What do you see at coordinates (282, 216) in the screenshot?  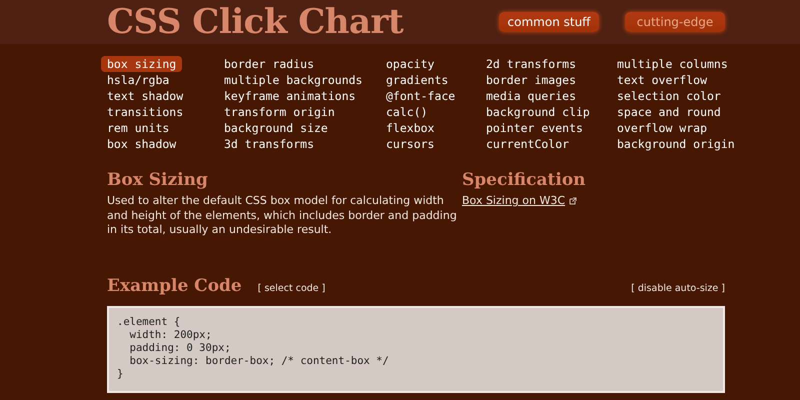 I see `description-text: Used to alter the default CSS box model for calculating width and height of the elements, which includes border and padding in its total, usually an undesirable result.` at bounding box center [282, 216].